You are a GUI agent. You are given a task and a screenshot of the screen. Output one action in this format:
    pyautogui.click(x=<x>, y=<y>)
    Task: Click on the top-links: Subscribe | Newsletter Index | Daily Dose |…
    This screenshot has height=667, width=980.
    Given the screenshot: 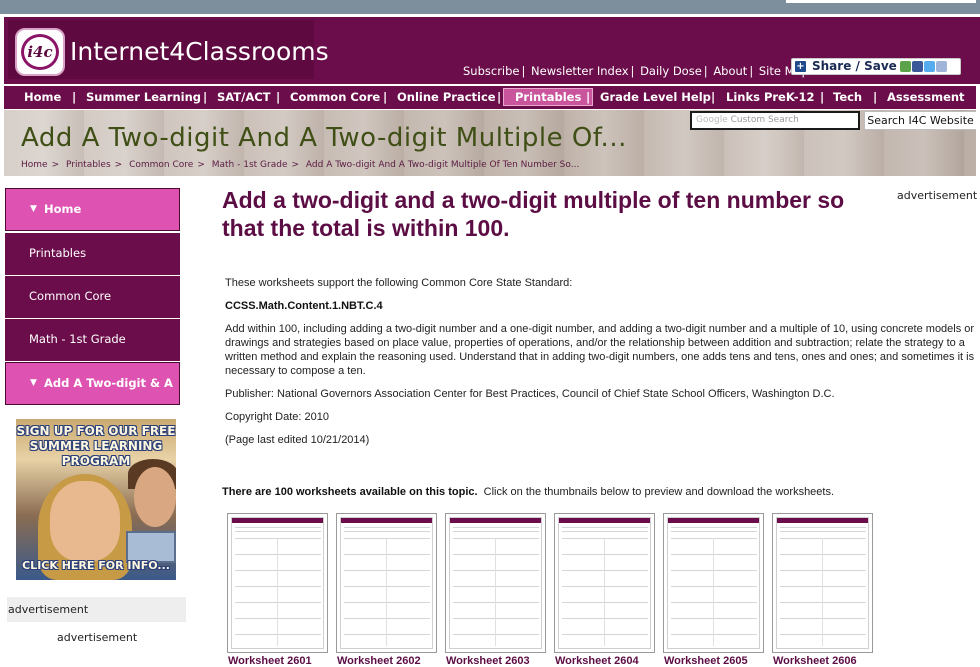 What is the action you would take?
    pyautogui.click(x=636, y=71)
    